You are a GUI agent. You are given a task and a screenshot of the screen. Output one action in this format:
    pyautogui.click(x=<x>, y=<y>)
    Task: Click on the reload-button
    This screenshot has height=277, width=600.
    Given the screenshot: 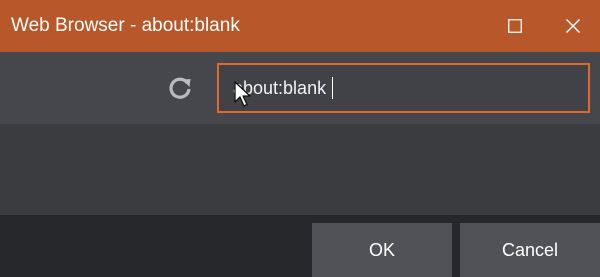 What is the action you would take?
    pyautogui.click(x=180, y=88)
    